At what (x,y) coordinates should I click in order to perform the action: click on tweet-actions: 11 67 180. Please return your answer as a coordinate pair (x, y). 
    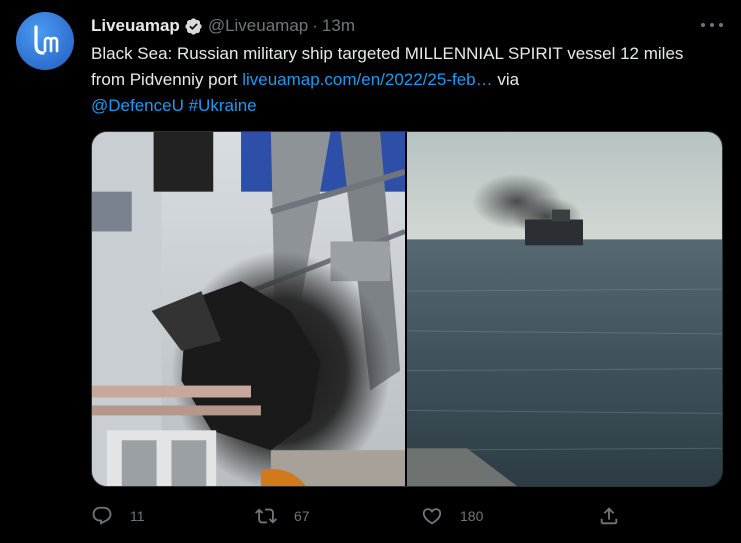
    Looking at the image, I should click on (406, 516).